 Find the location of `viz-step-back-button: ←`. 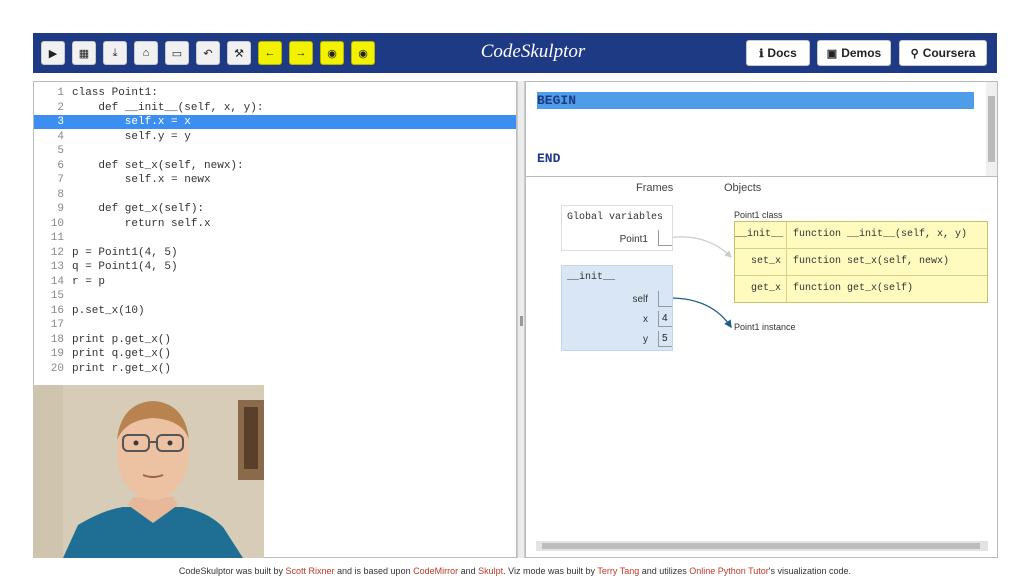

viz-step-back-button: ← is located at coordinates (270, 53).